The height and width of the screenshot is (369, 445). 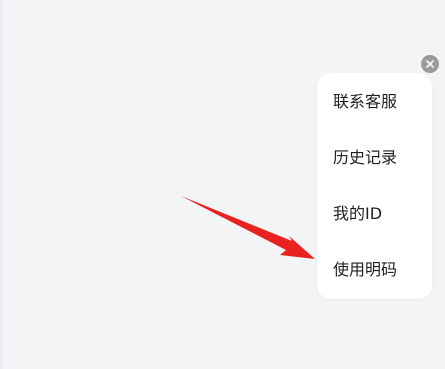 I want to click on close-icon, so click(x=430, y=64).